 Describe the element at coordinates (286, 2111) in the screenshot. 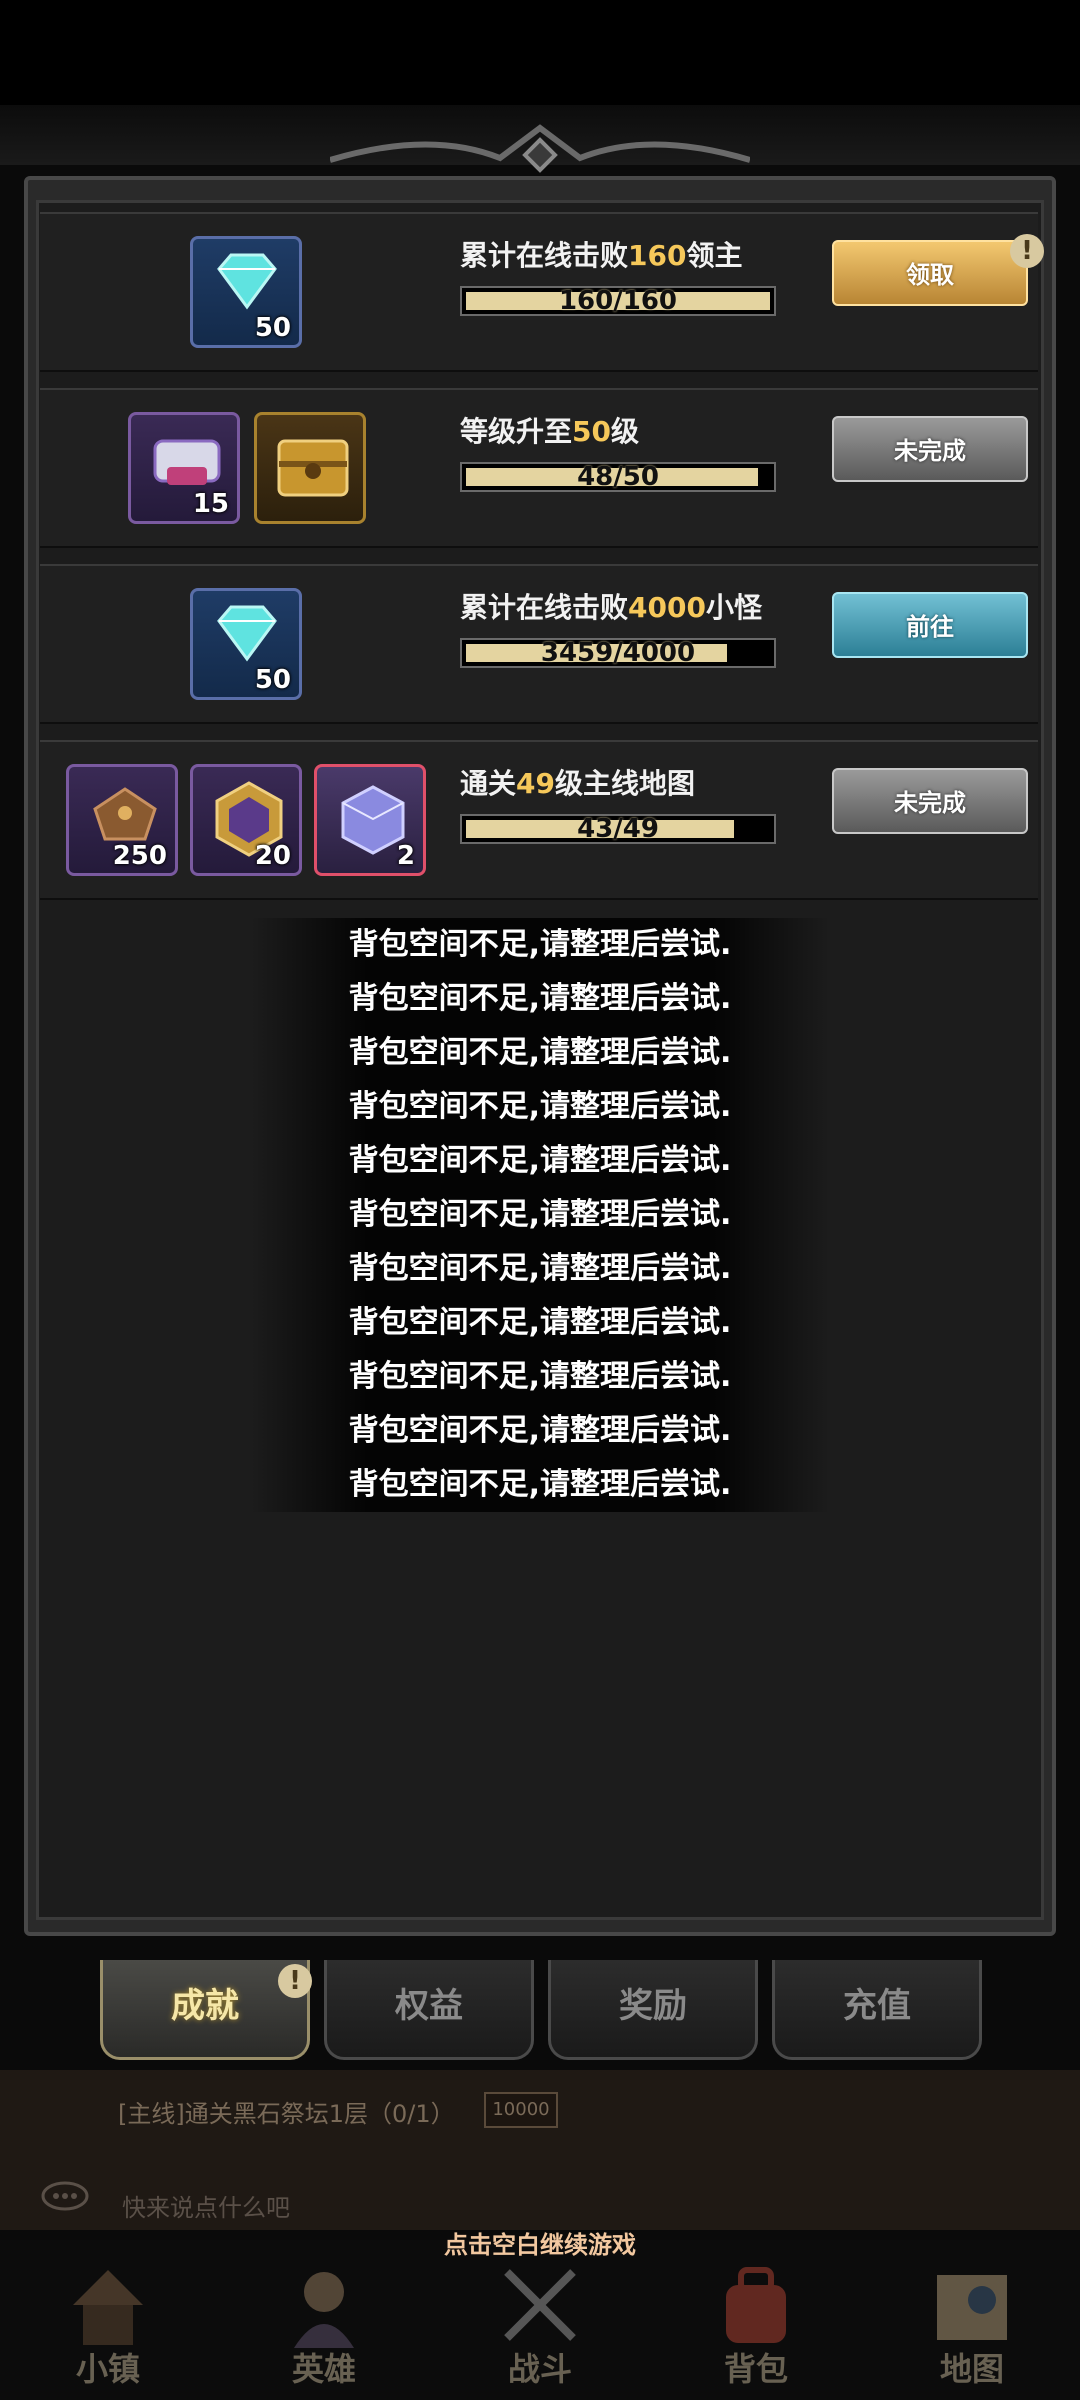

I see `quest-tracker: [主线]通关黑石祭坛1层（0/1）` at that location.